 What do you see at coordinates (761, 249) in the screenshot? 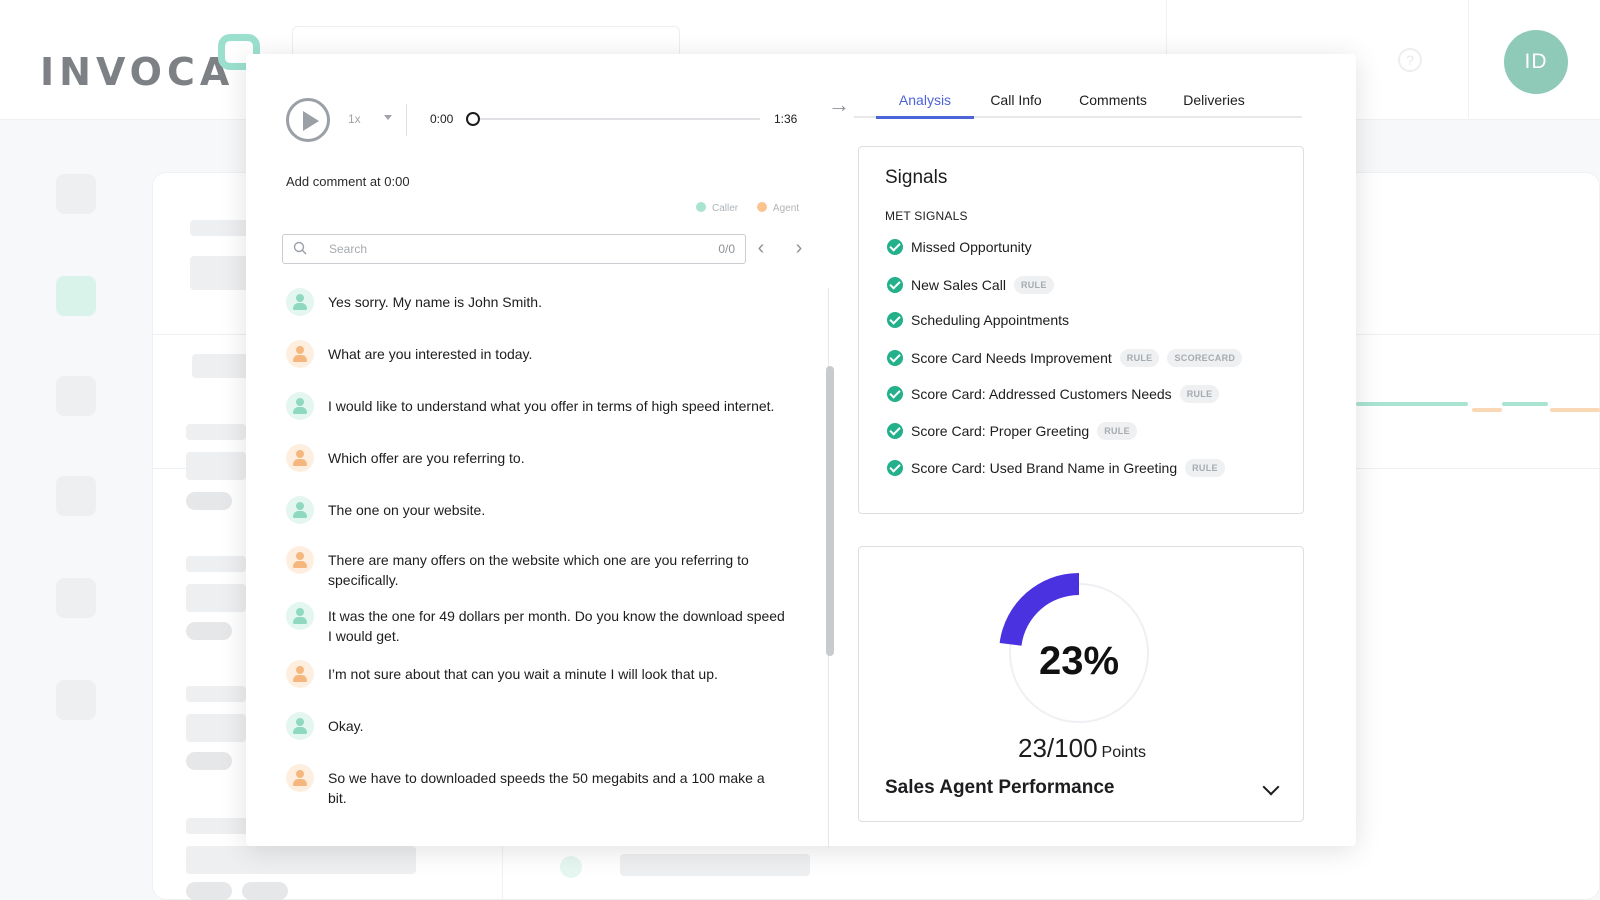
I see `chevron-left-icon: ‹` at bounding box center [761, 249].